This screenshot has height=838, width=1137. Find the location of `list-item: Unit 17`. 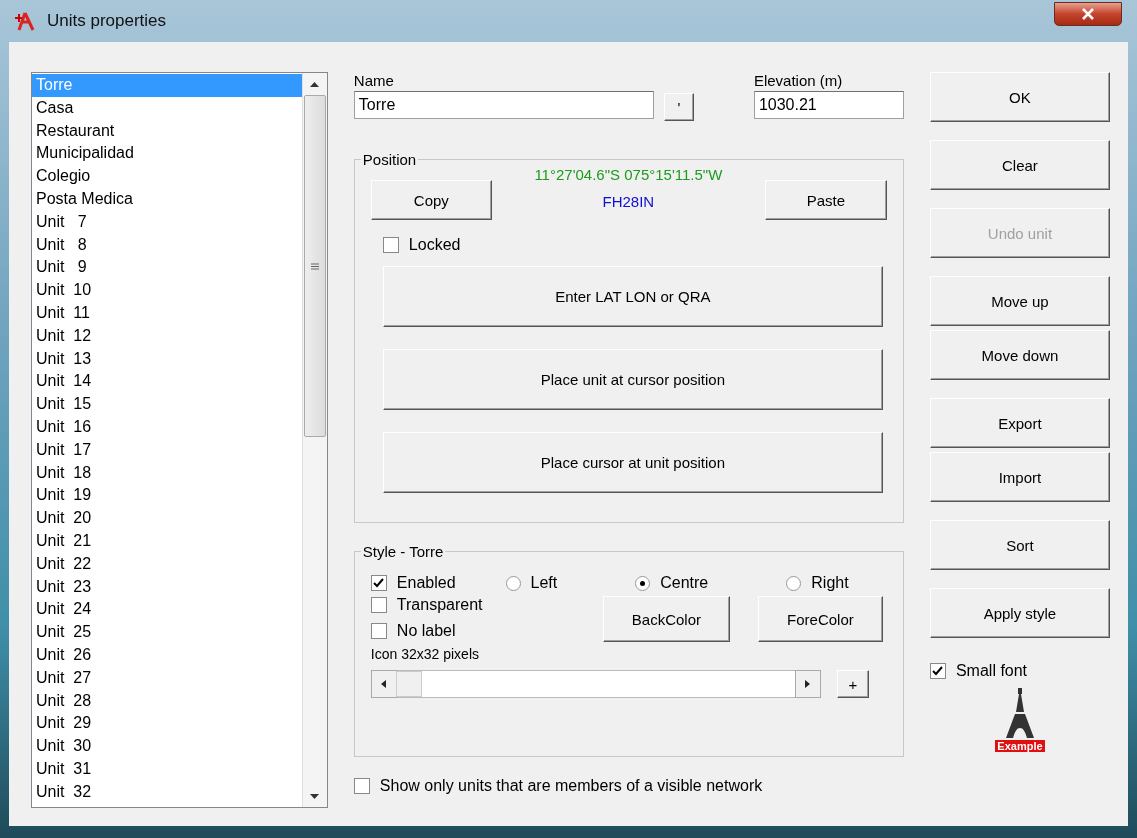

list-item: Unit 17 is located at coordinates (167, 450).